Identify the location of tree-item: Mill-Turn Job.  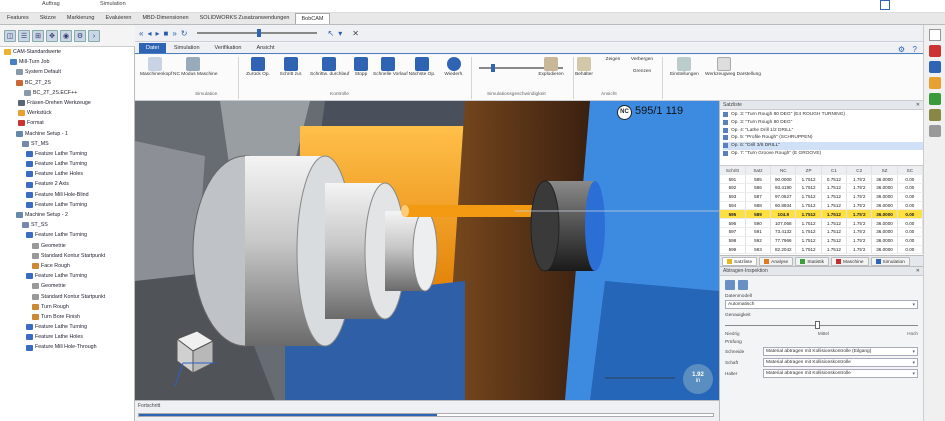
(67, 62).